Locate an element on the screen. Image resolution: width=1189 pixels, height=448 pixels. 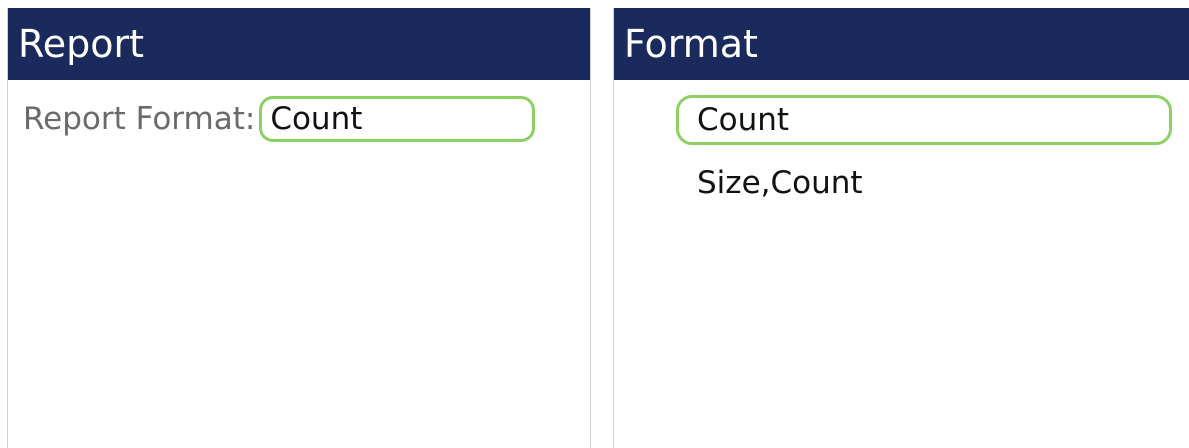
format-panel-title: Format is located at coordinates (901, 44).